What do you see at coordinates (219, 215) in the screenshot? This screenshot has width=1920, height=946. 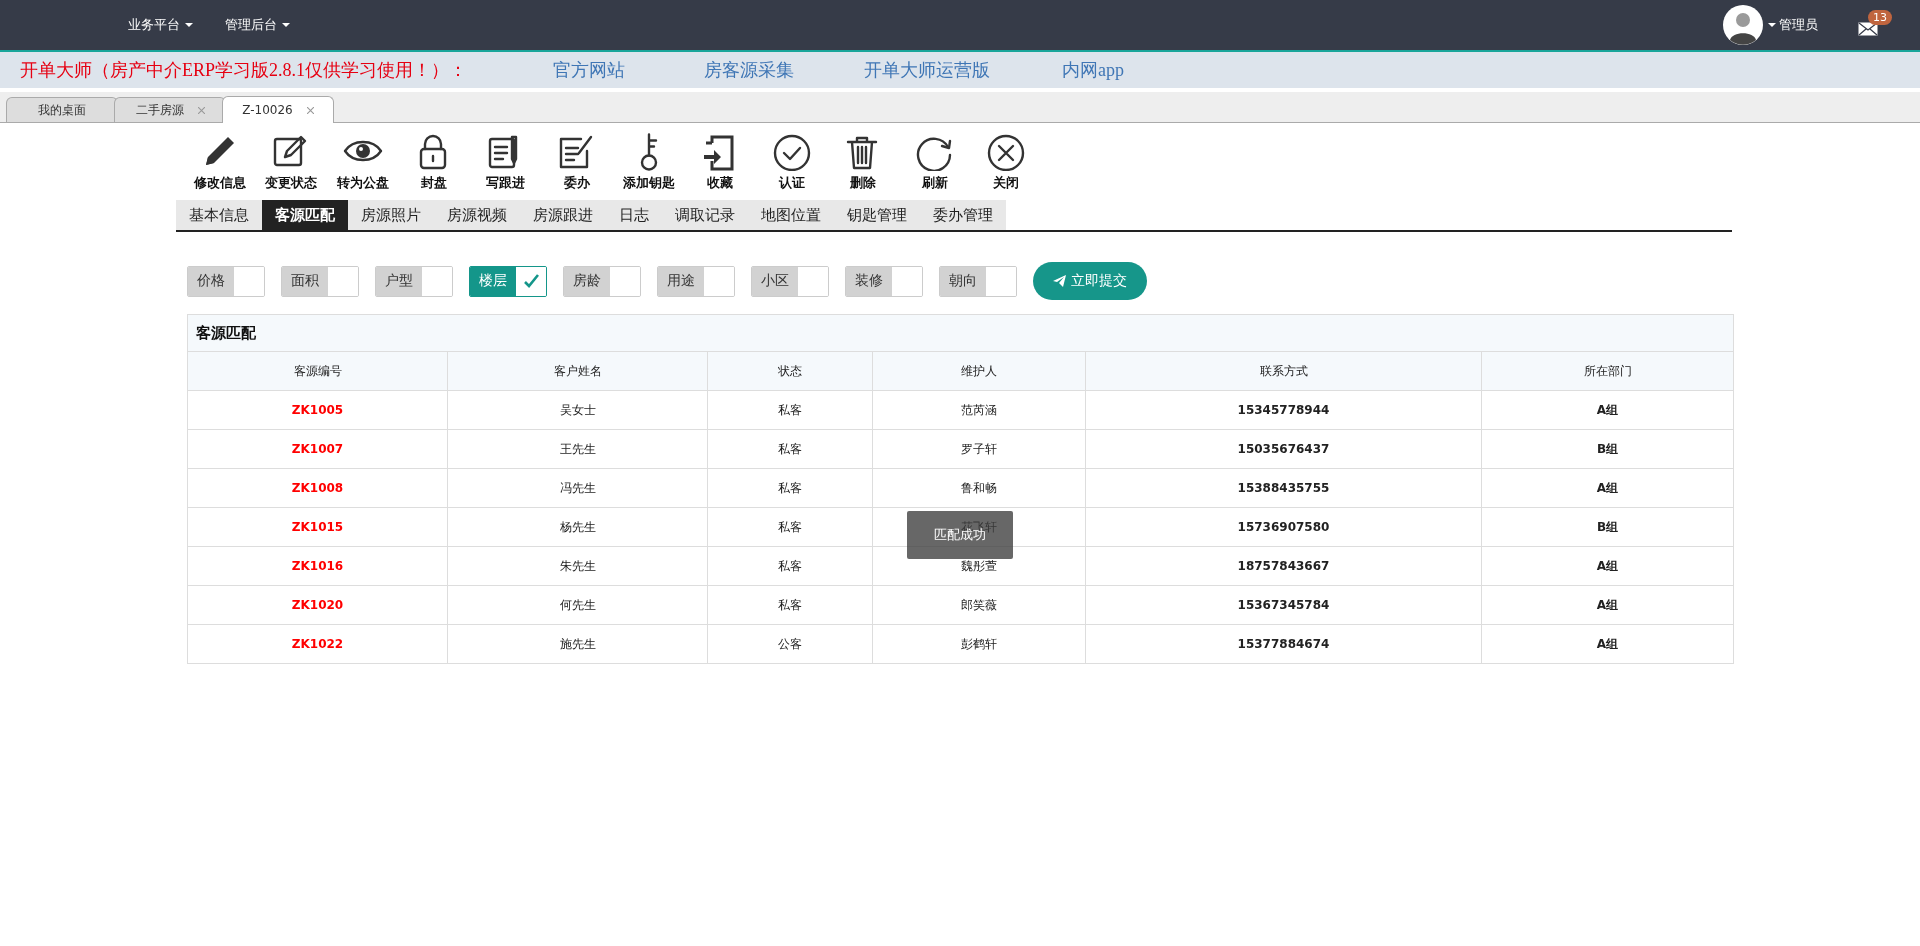 I see `detail-tab: 基本信息` at bounding box center [219, 215].